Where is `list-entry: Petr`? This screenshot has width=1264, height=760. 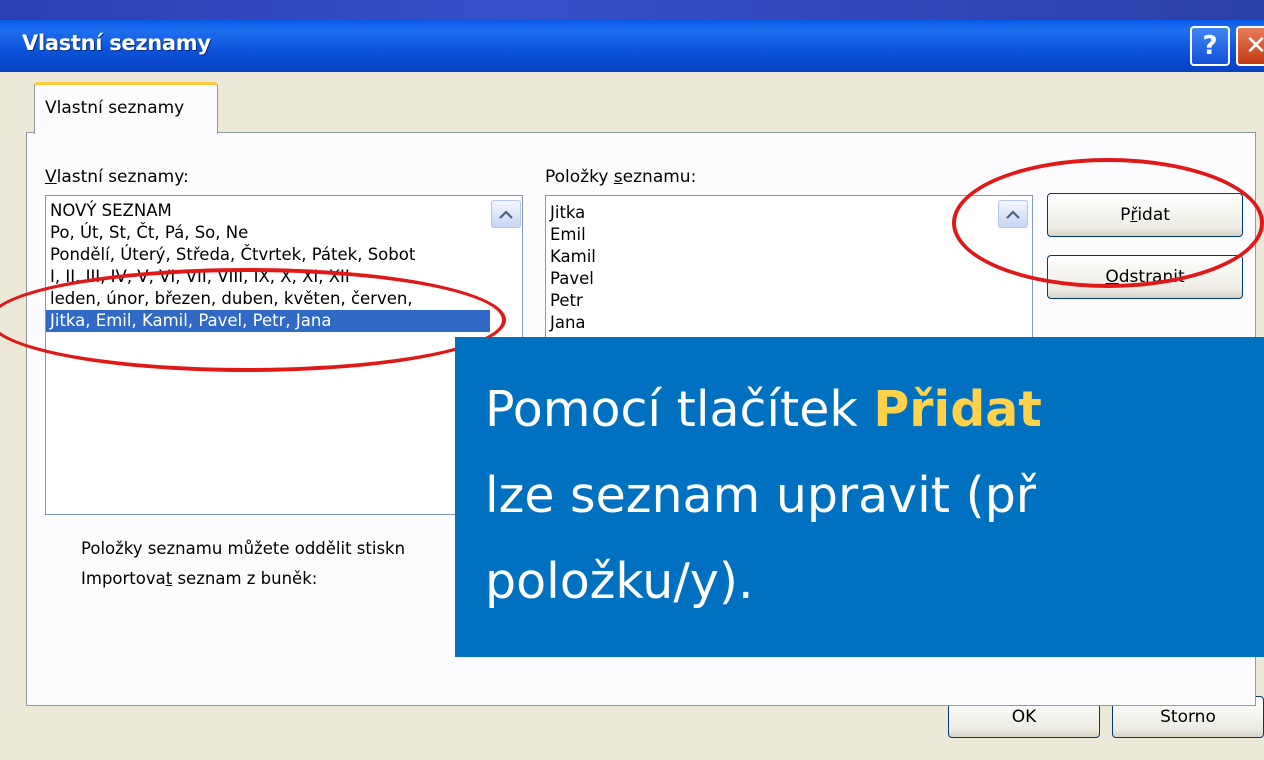 list-entry: Petr is located at coordinates (566, 300).